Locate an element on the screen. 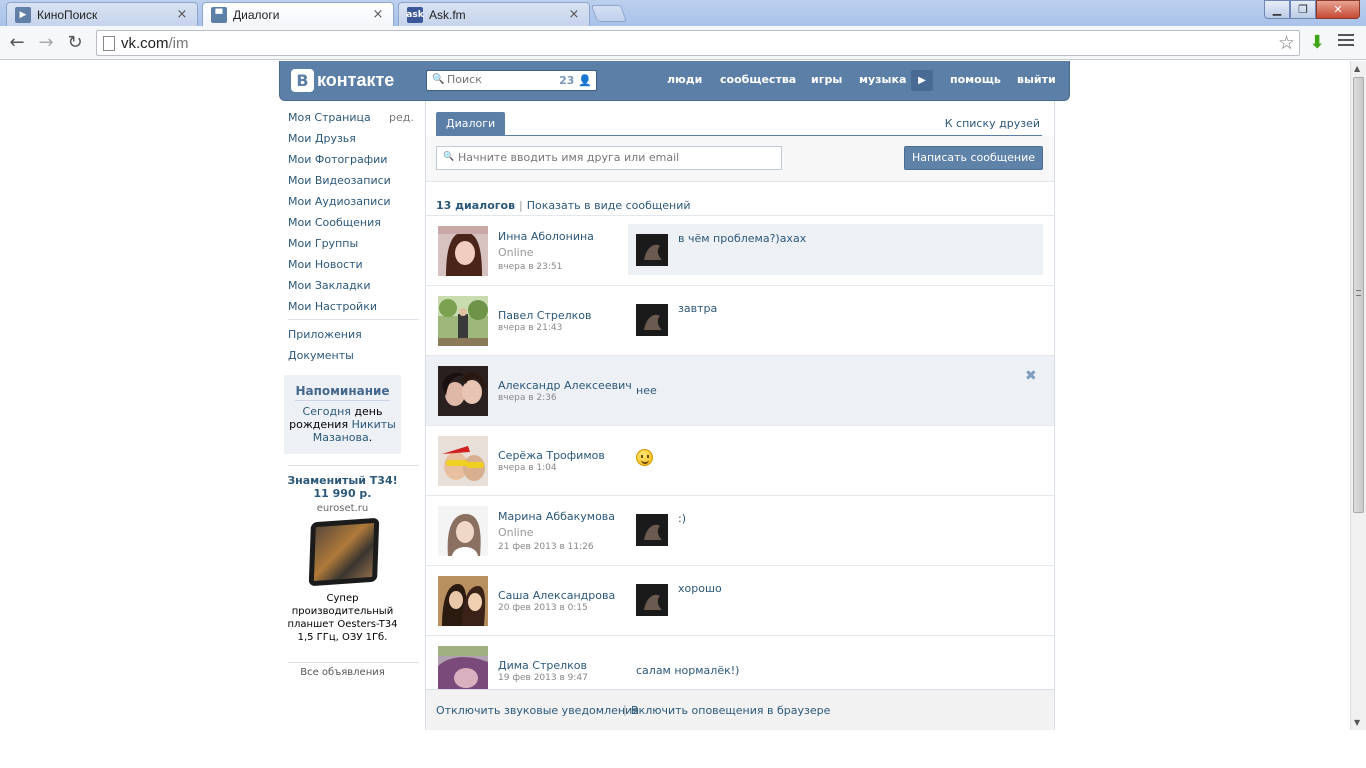 The height and width of the screenshot is (768, 1366). browser-menu-icon is located at coordinates (1346, 41).